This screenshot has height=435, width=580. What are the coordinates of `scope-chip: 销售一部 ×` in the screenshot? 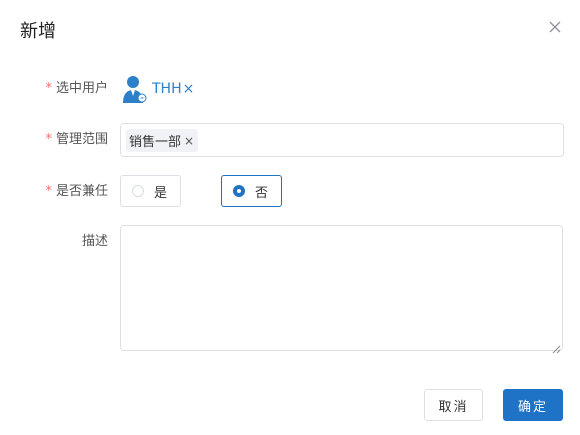 It's located at (162, 140).